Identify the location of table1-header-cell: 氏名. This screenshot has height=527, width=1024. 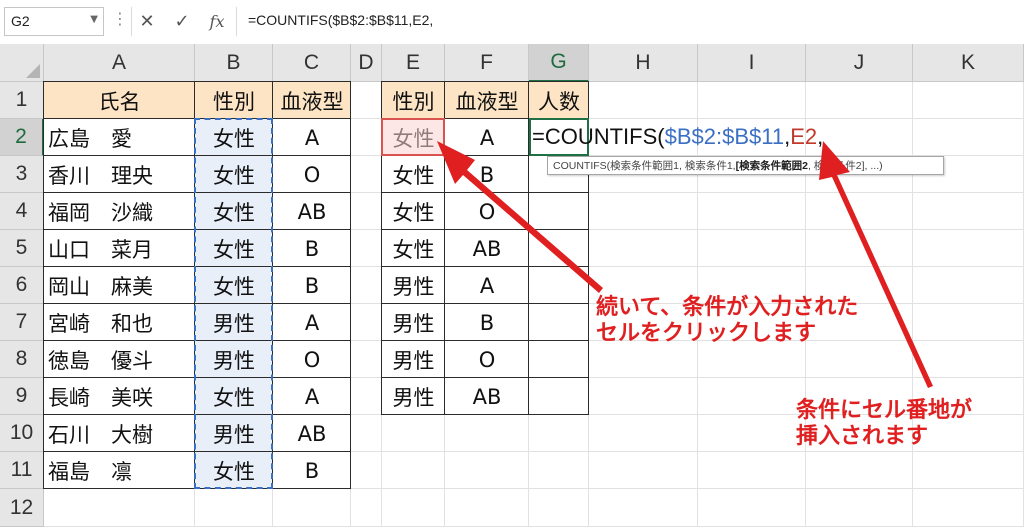
(119, 100).